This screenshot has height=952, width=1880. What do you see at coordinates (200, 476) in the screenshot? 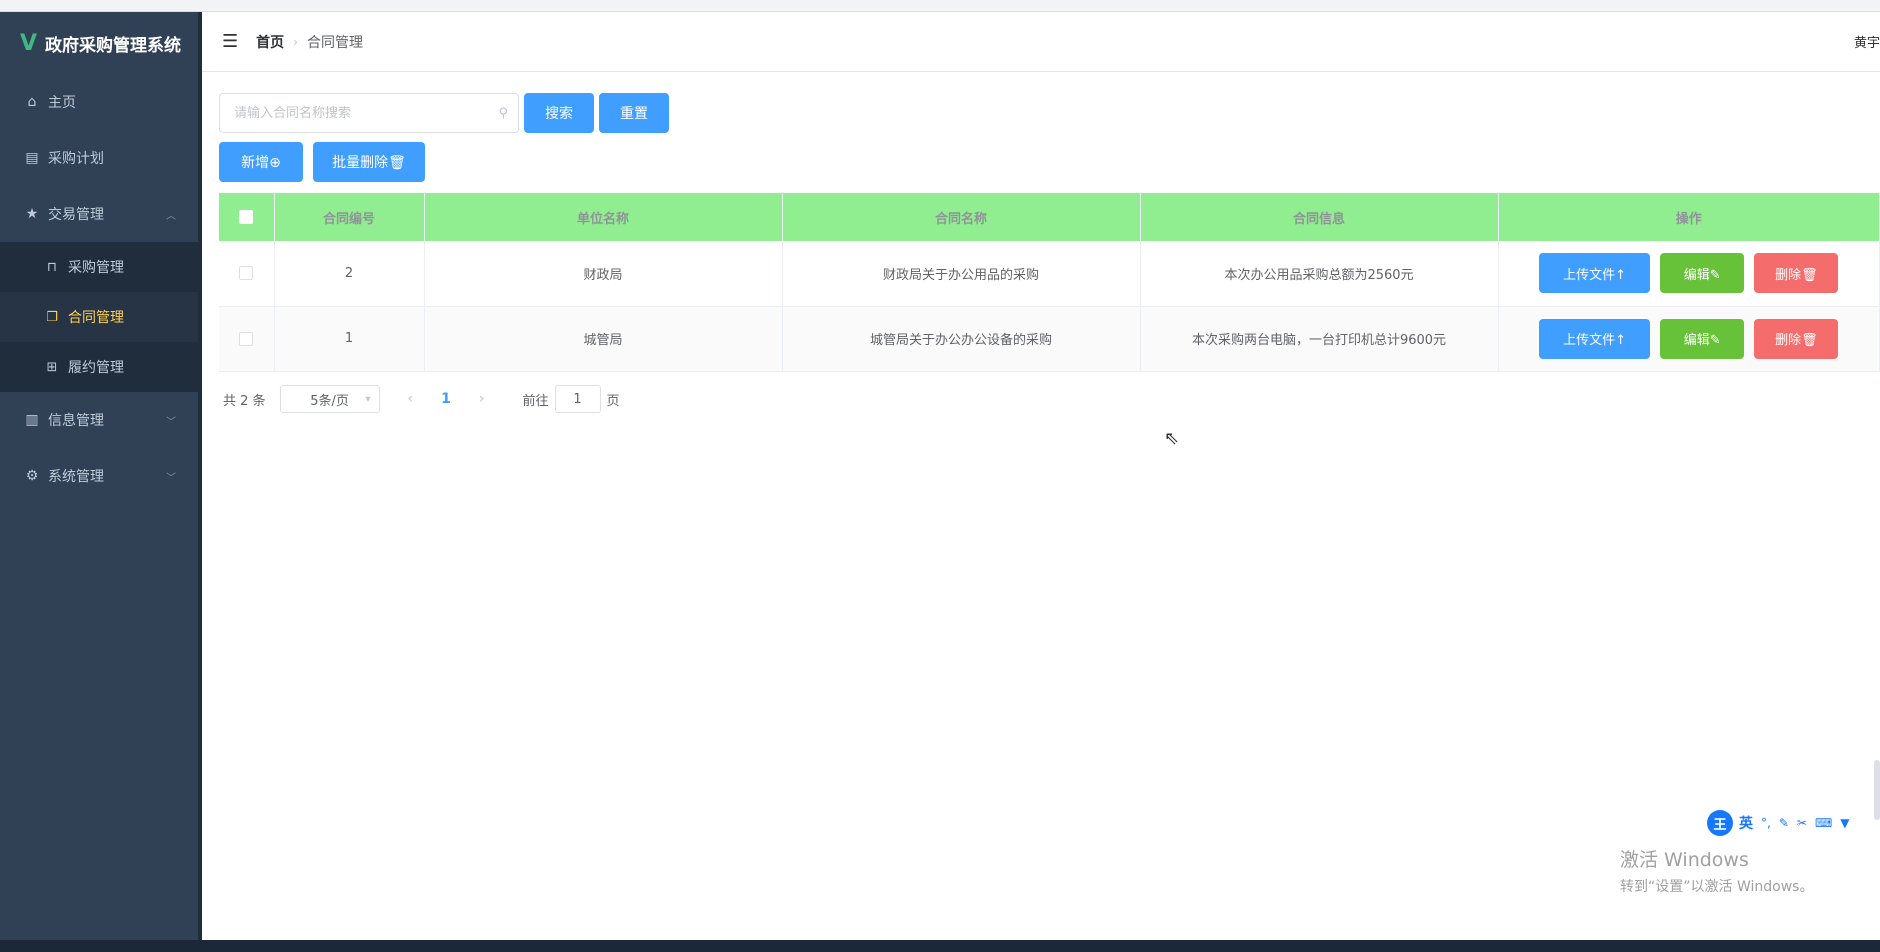
I see `sidebar-divider` at bounding box center [200, 476].